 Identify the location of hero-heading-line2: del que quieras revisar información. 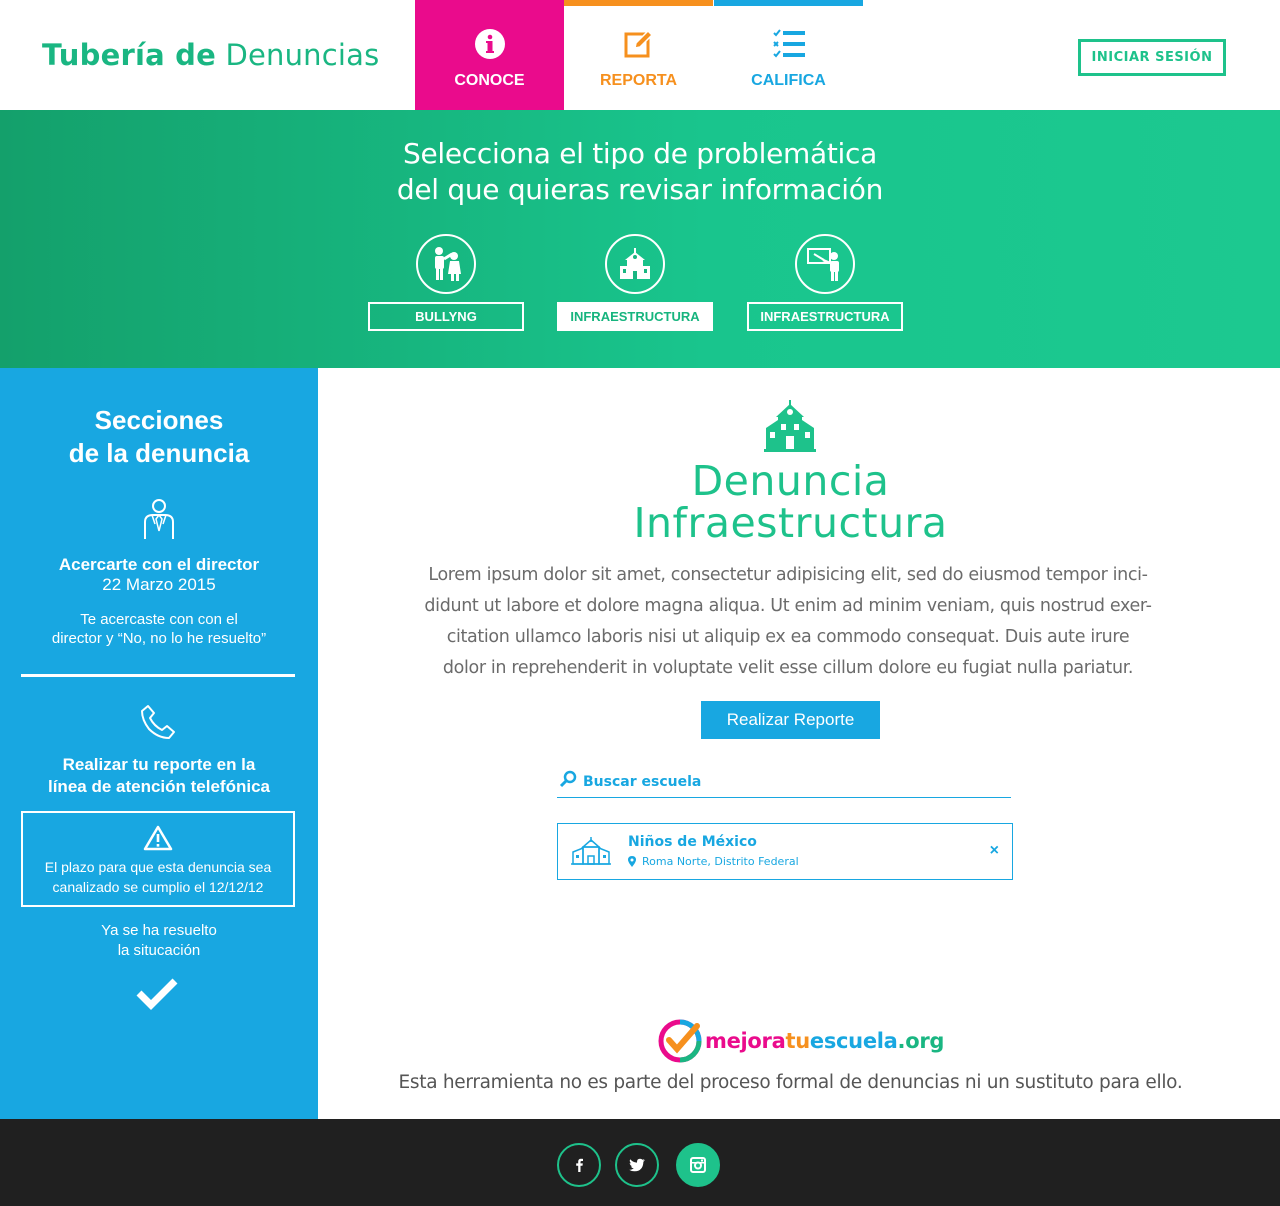
(640, 189).